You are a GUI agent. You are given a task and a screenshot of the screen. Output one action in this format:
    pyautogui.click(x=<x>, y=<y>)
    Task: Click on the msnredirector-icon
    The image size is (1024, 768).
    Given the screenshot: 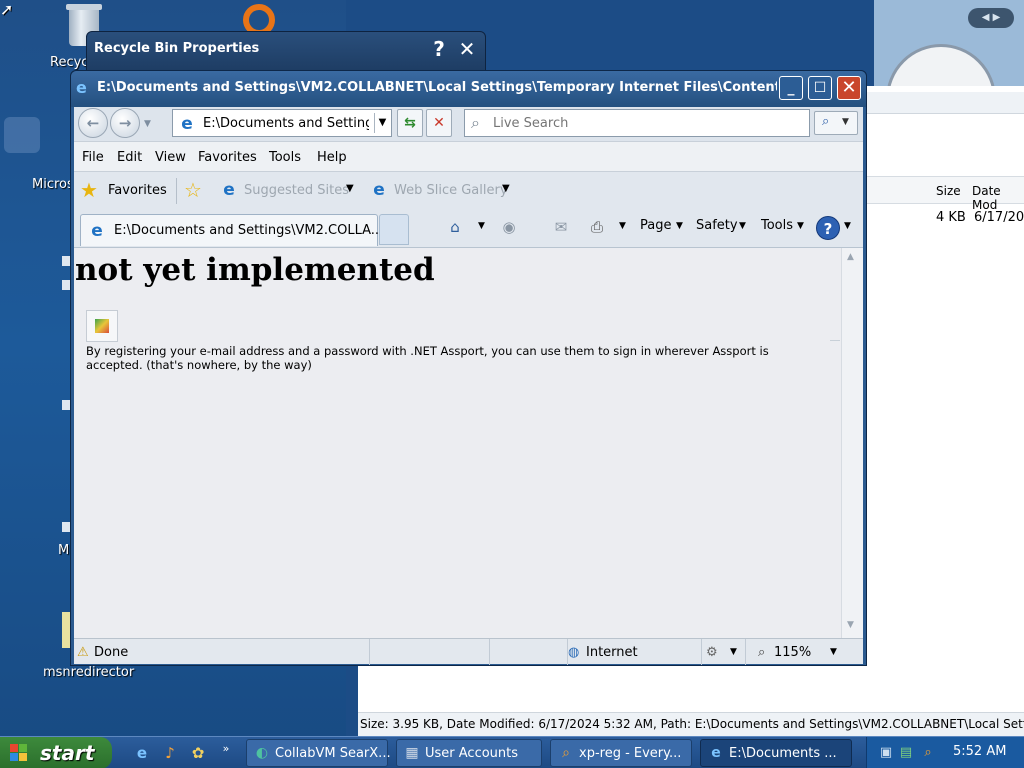 What is the action you would take?
    pyautogui.click(x=66, y=630)
    